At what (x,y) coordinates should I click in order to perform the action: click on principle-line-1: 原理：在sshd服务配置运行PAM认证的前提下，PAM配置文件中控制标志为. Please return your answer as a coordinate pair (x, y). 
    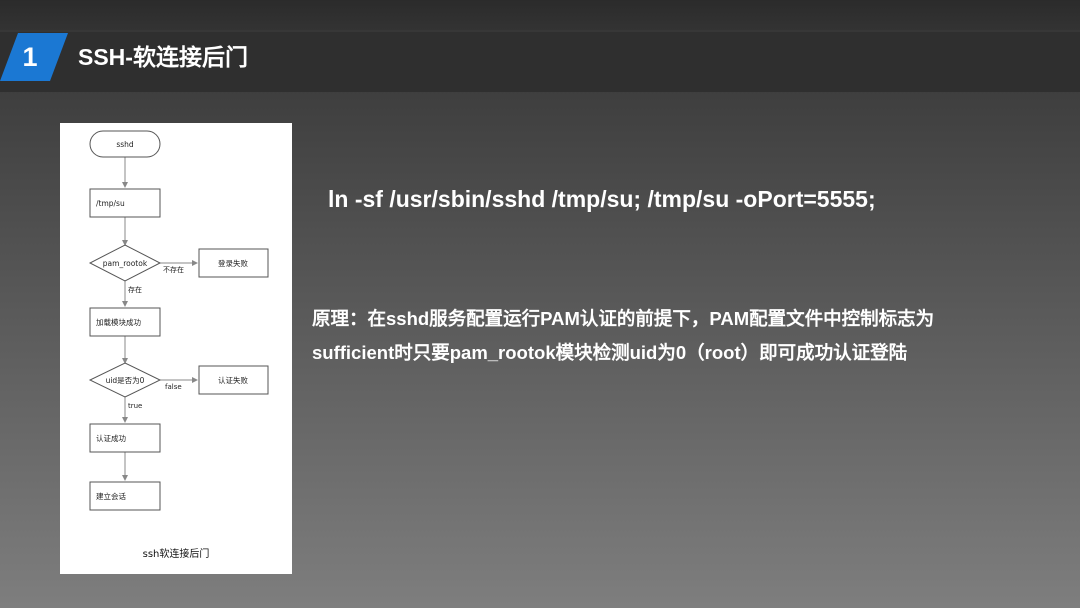
    Looking at the image, I should click on (623, 318).